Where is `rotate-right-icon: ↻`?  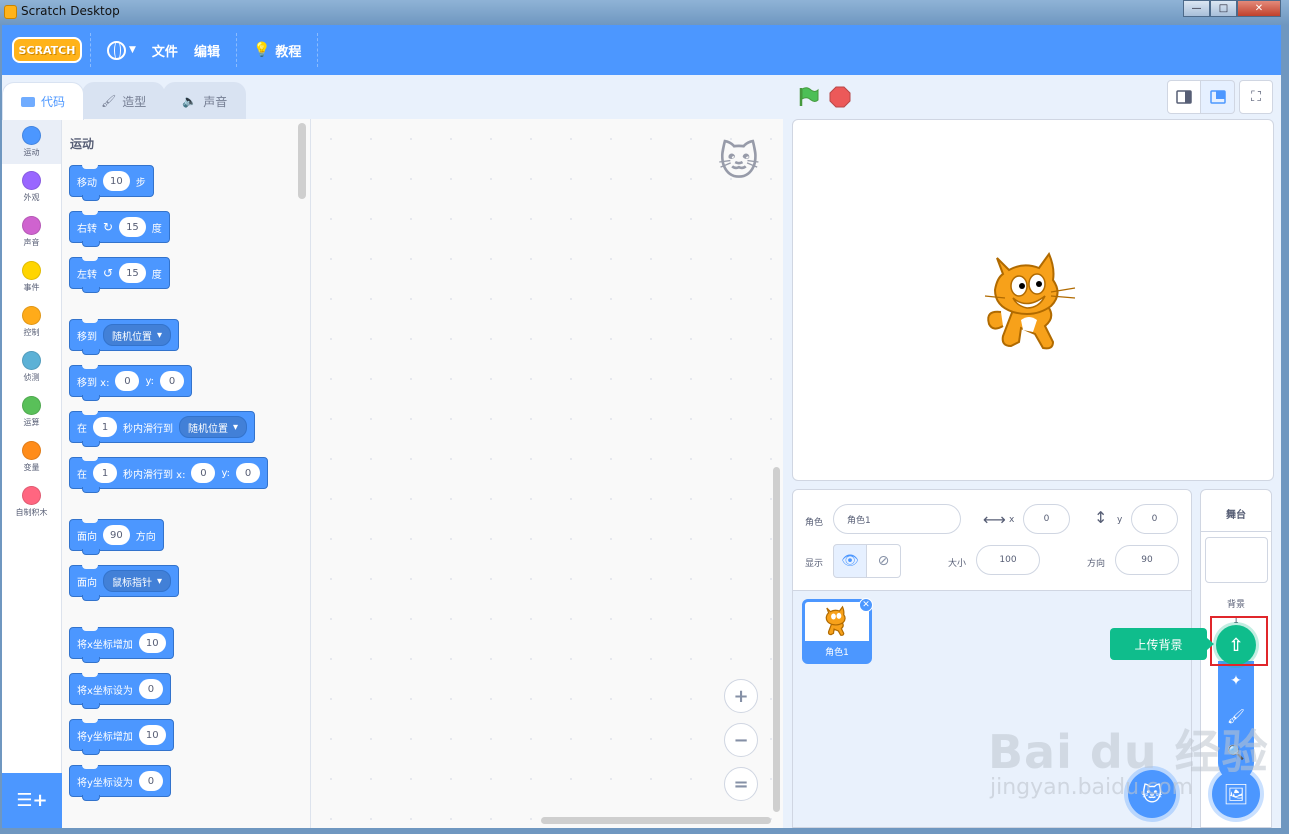
rotate-right-icon: ↻ is located at coordinates (108, 227).